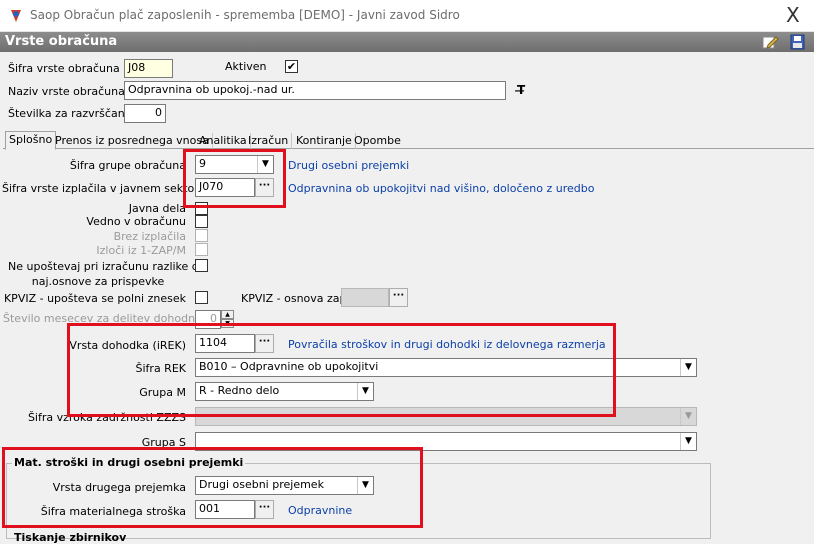 This screenshot has width=814, height=544. I want to click on izplacilo-ellipsis-icon: ···, so click(264, 187).